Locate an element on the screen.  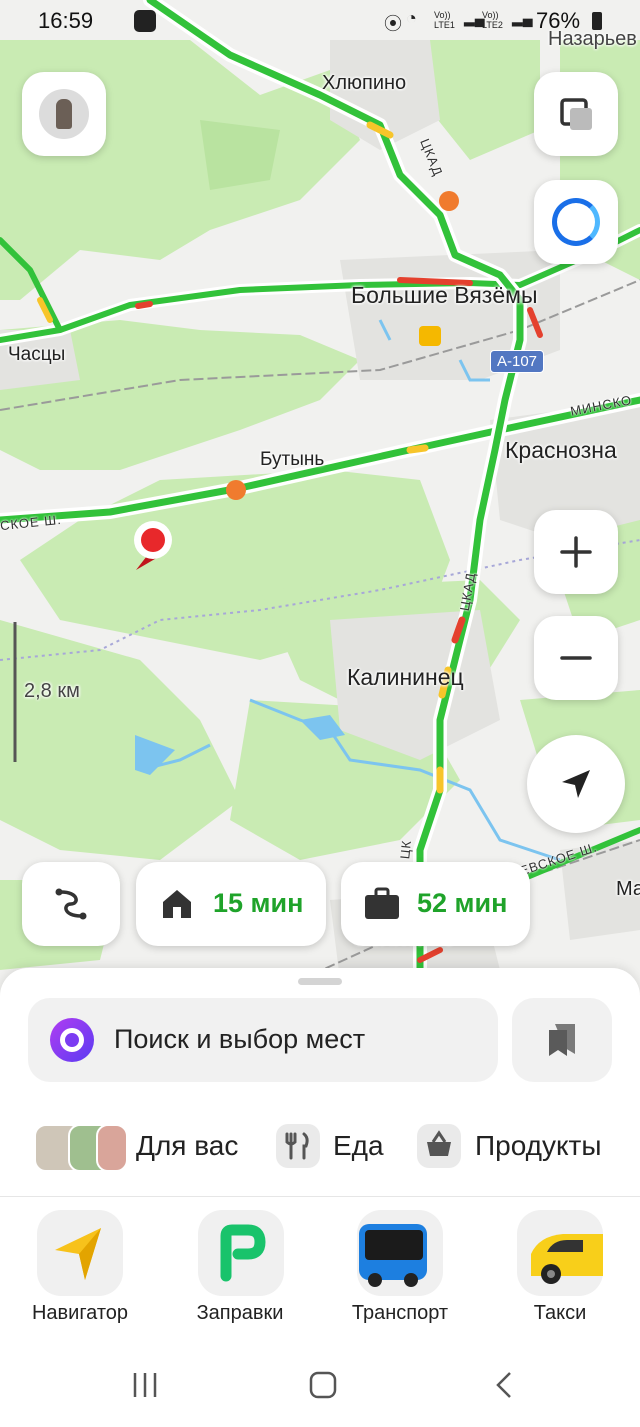
category-groceries-label: Продукты is located at coordinates (538, 1145).